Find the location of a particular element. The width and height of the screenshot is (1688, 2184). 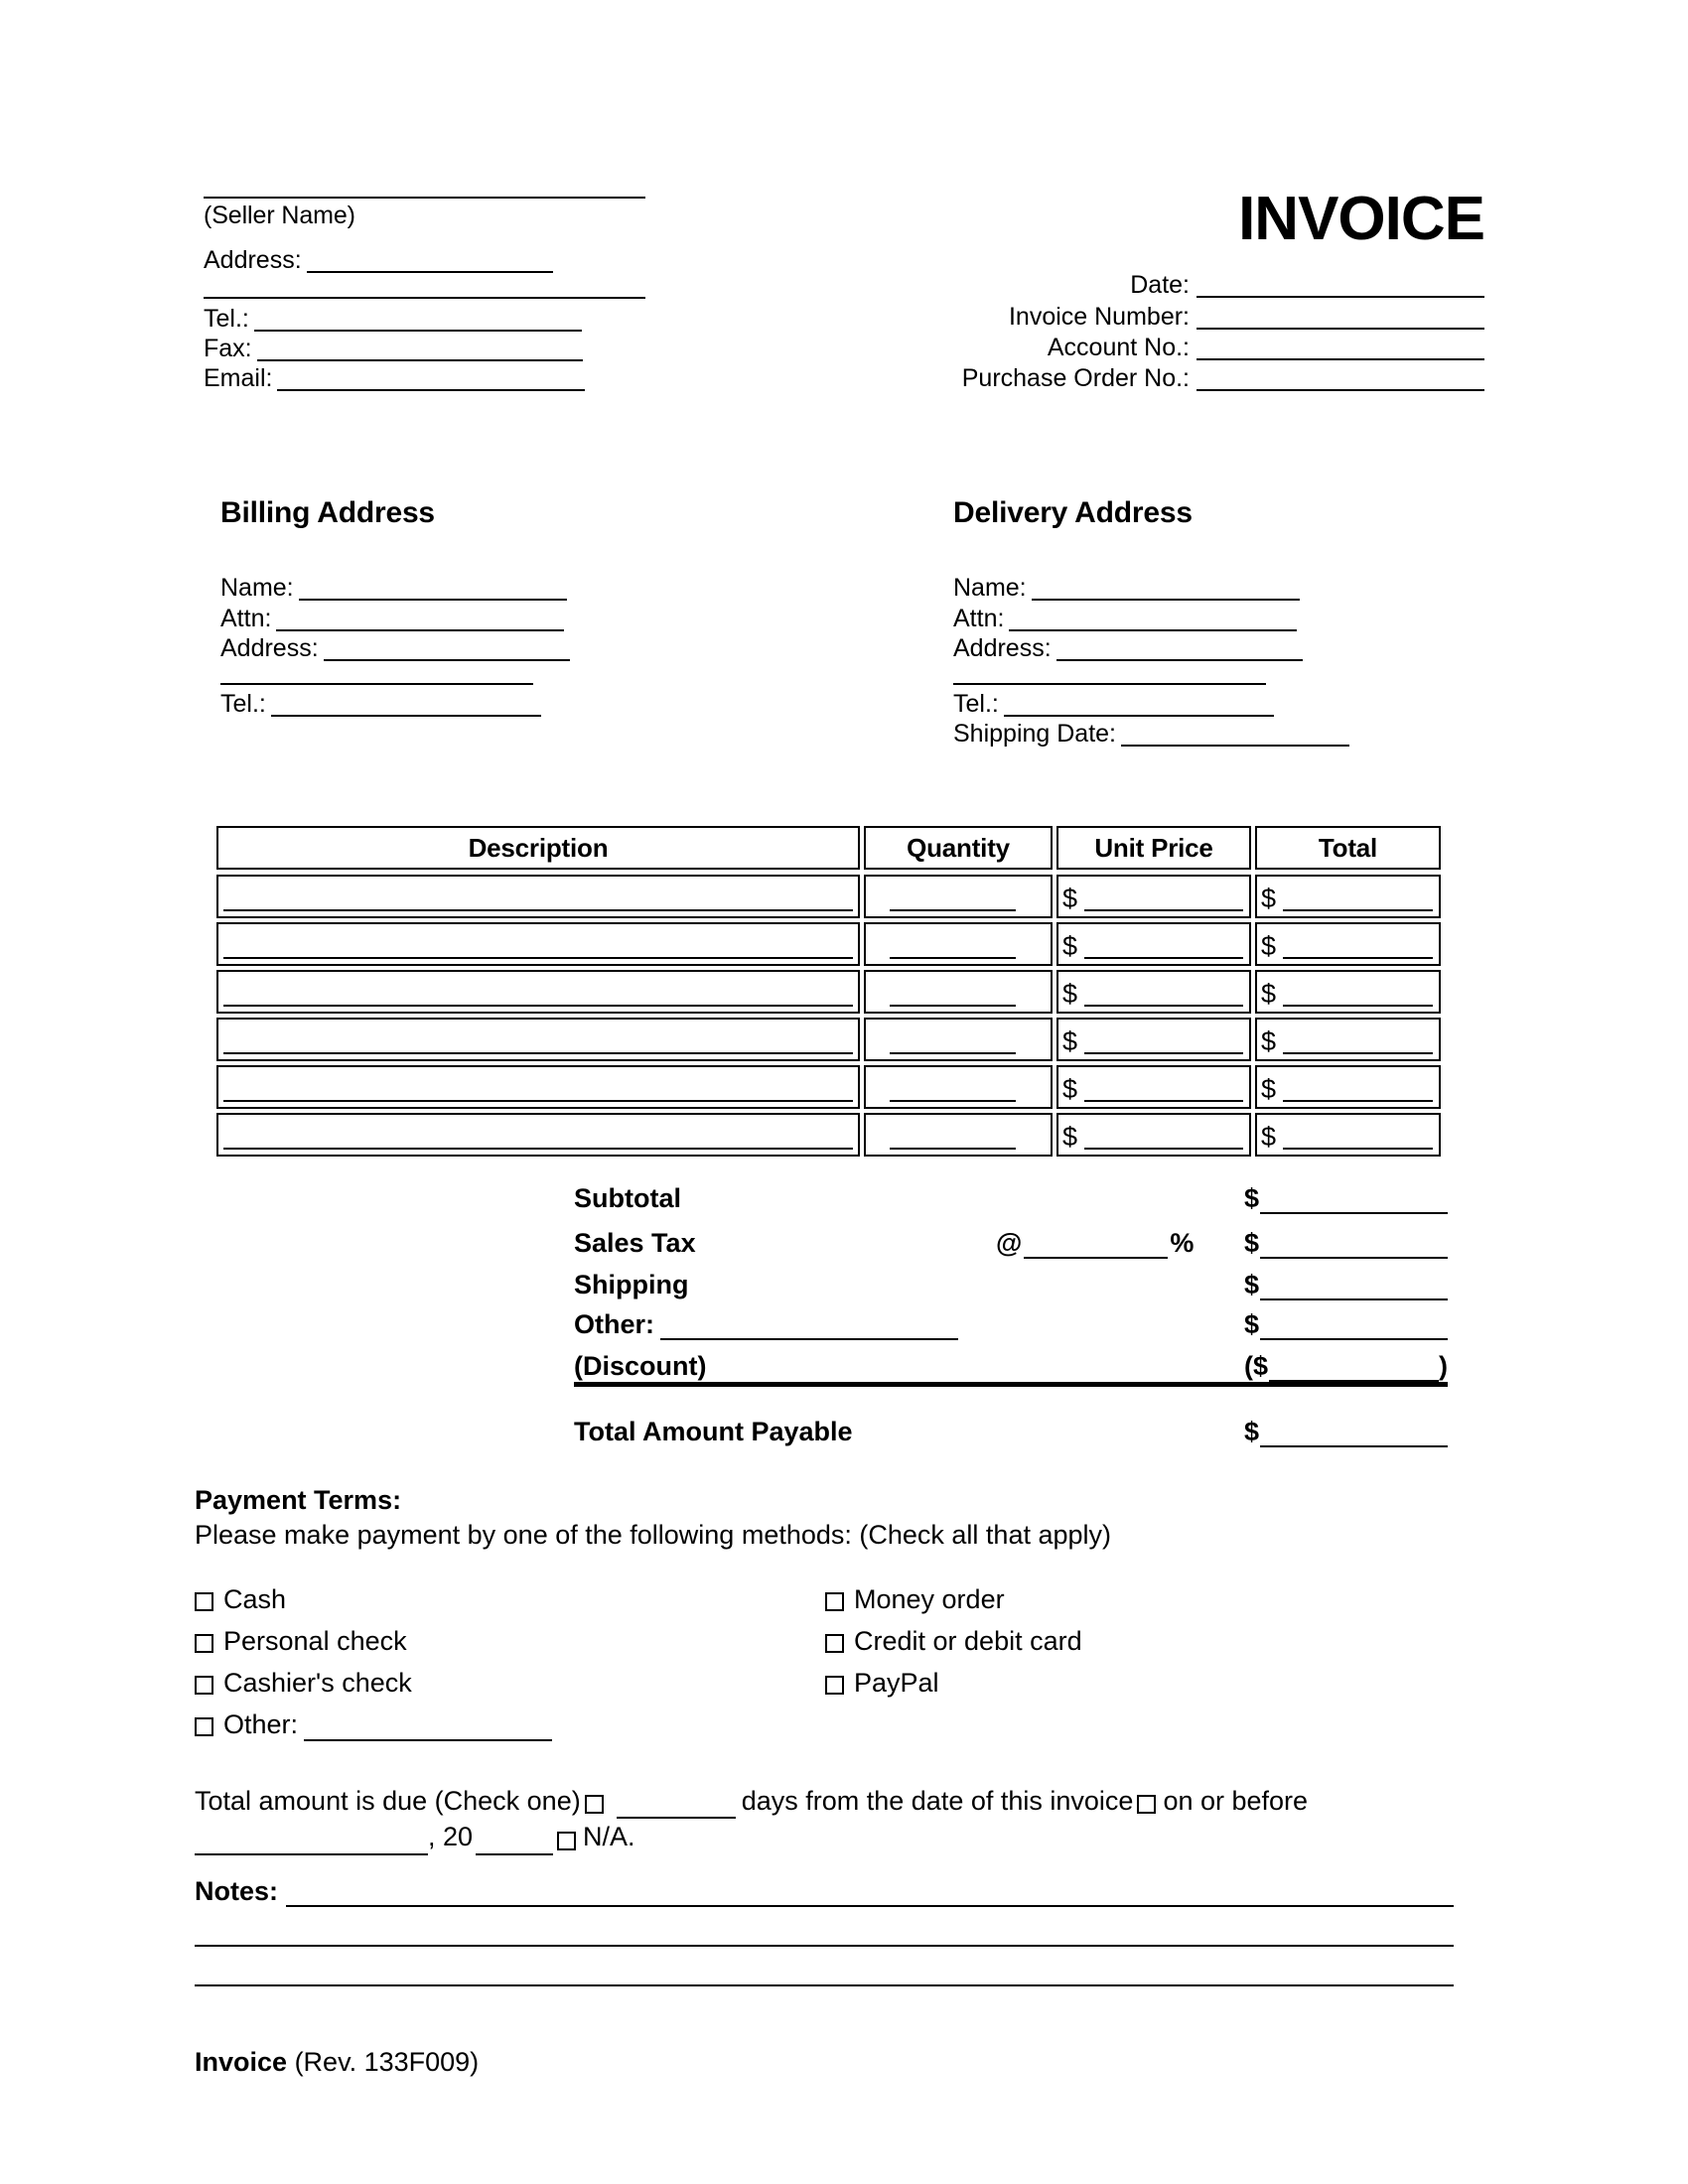

seller-fax-input is located at coordinates (419, 347).